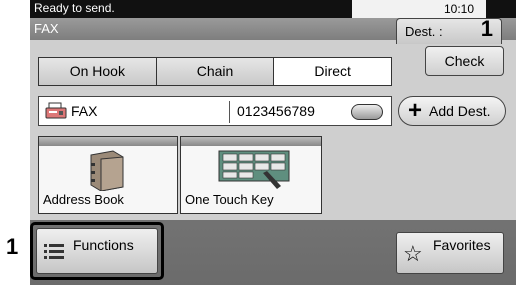 The height and width of the screenshot is (285, 516). Describe the element at coordinates (419, 9) in the screenshot. I see `clock: 10:10` at that location.